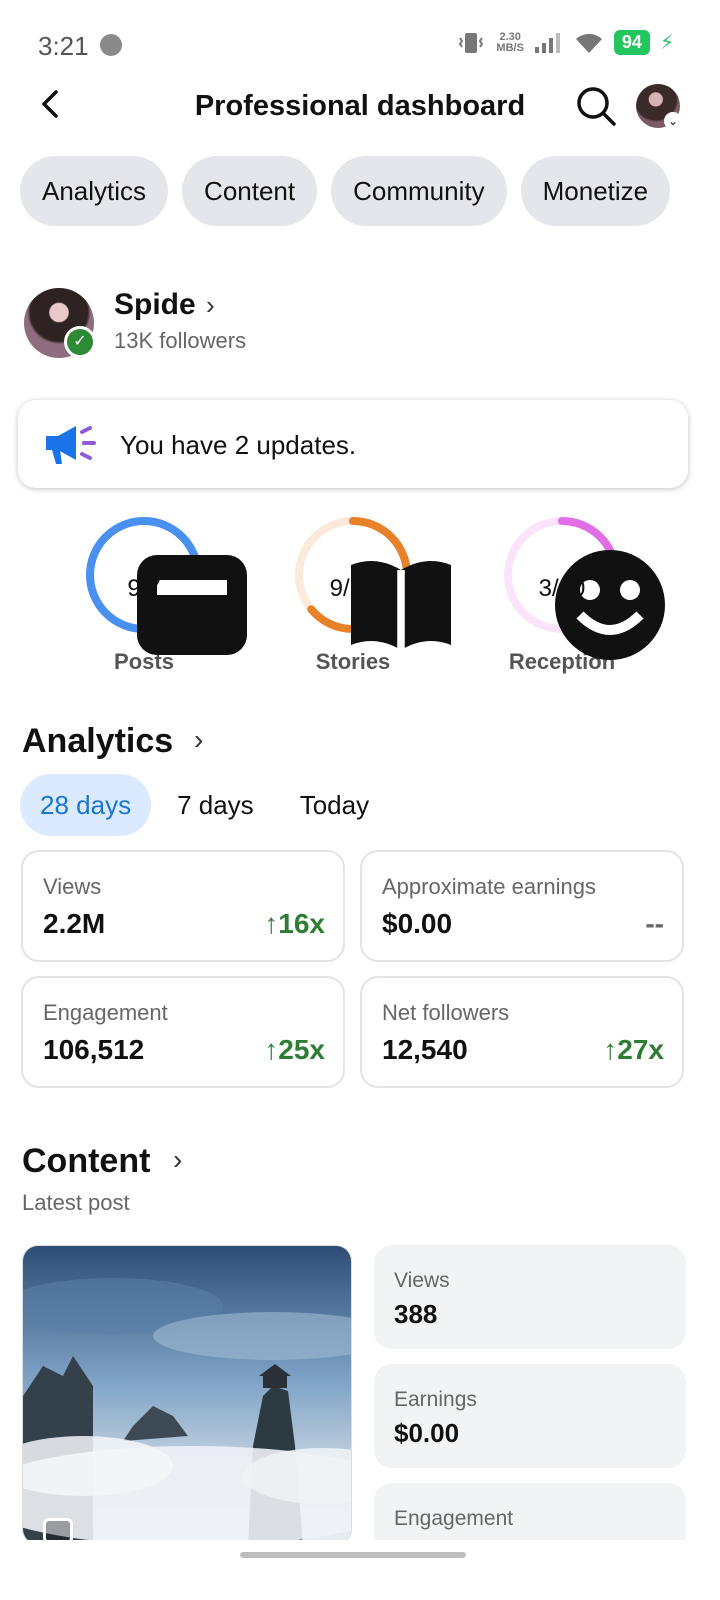 The width and height of the screenshot is (720, 1600). What do you see at coordinates (111, 45) in the screenshot?
I see `messenger-icon` at bounding box center [111, 45].